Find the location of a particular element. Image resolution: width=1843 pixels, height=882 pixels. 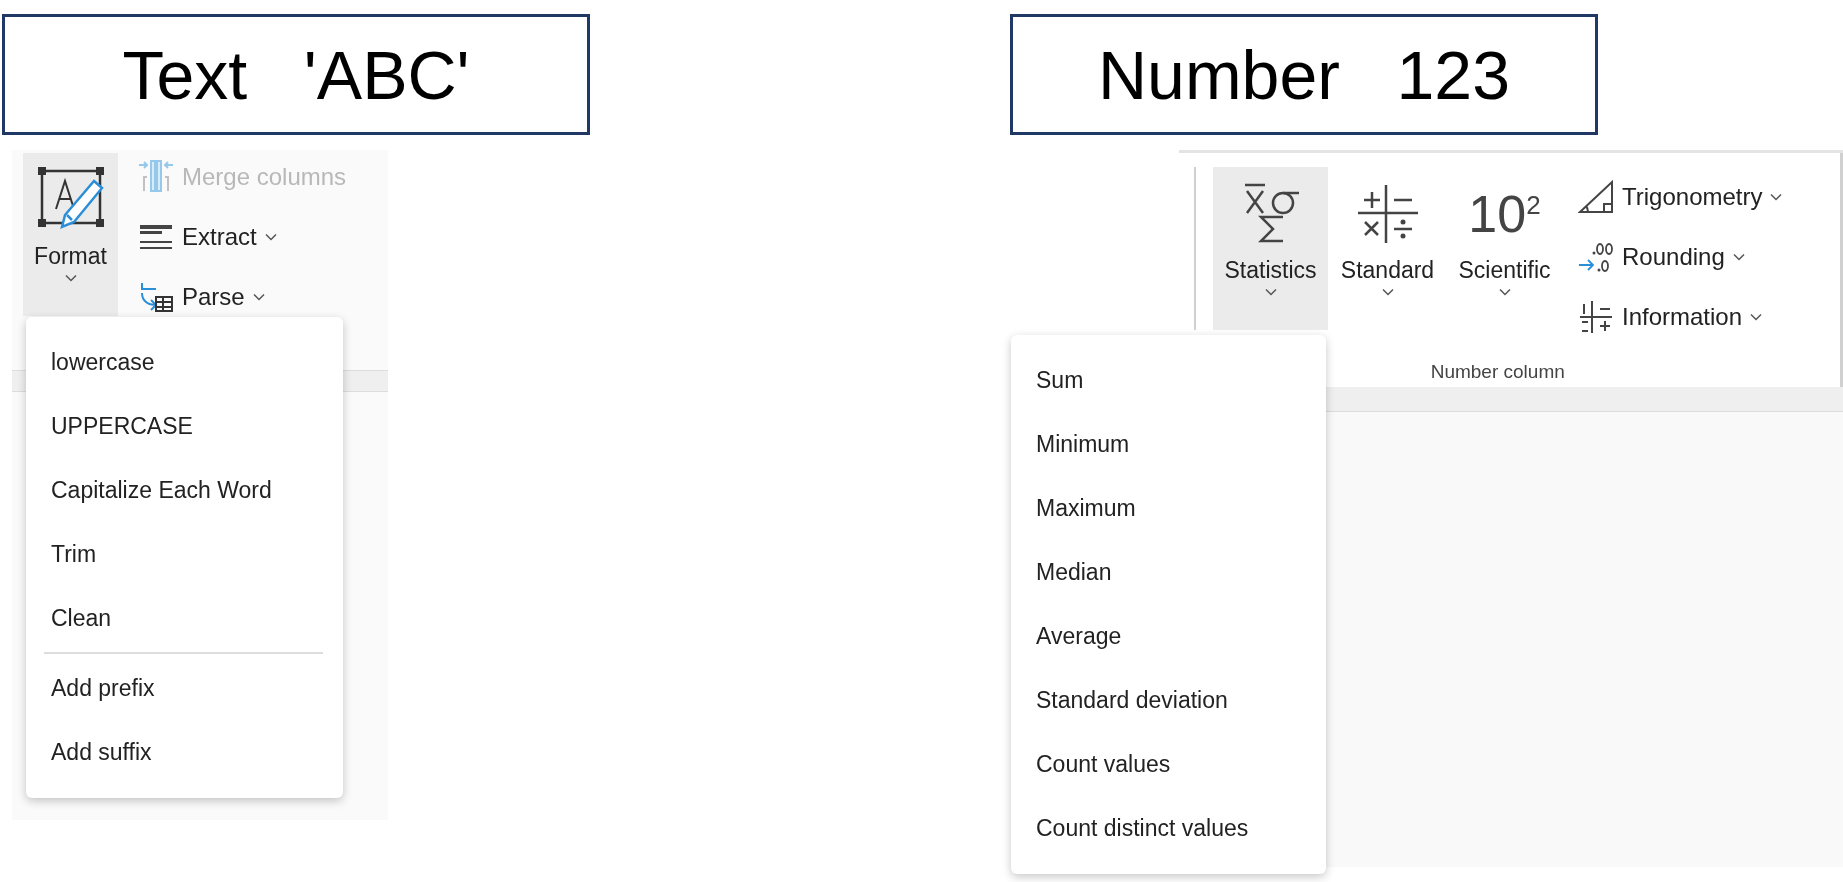

menu-item: Capitalize Each Word is located at coordinates (184, 490).